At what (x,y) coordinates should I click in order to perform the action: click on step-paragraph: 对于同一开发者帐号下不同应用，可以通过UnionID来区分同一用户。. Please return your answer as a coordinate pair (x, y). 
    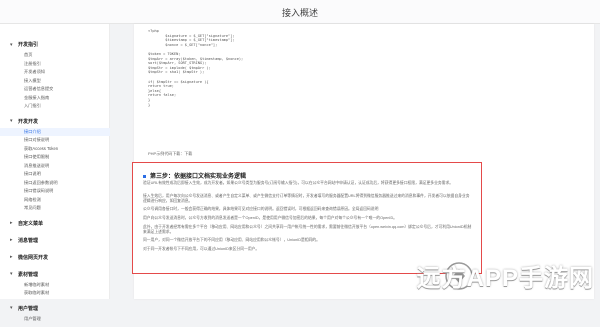
    Looking at the image, I should click on (308, 249).